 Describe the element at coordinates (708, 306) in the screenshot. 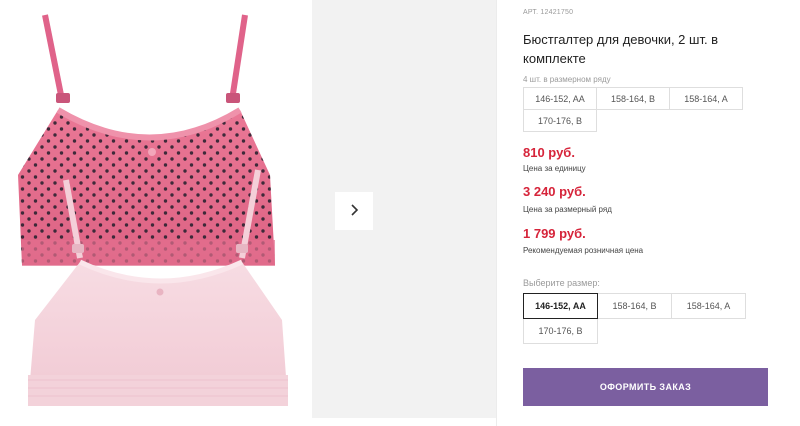

I see `size-option-158-164-a: 158-164, A` at that location.